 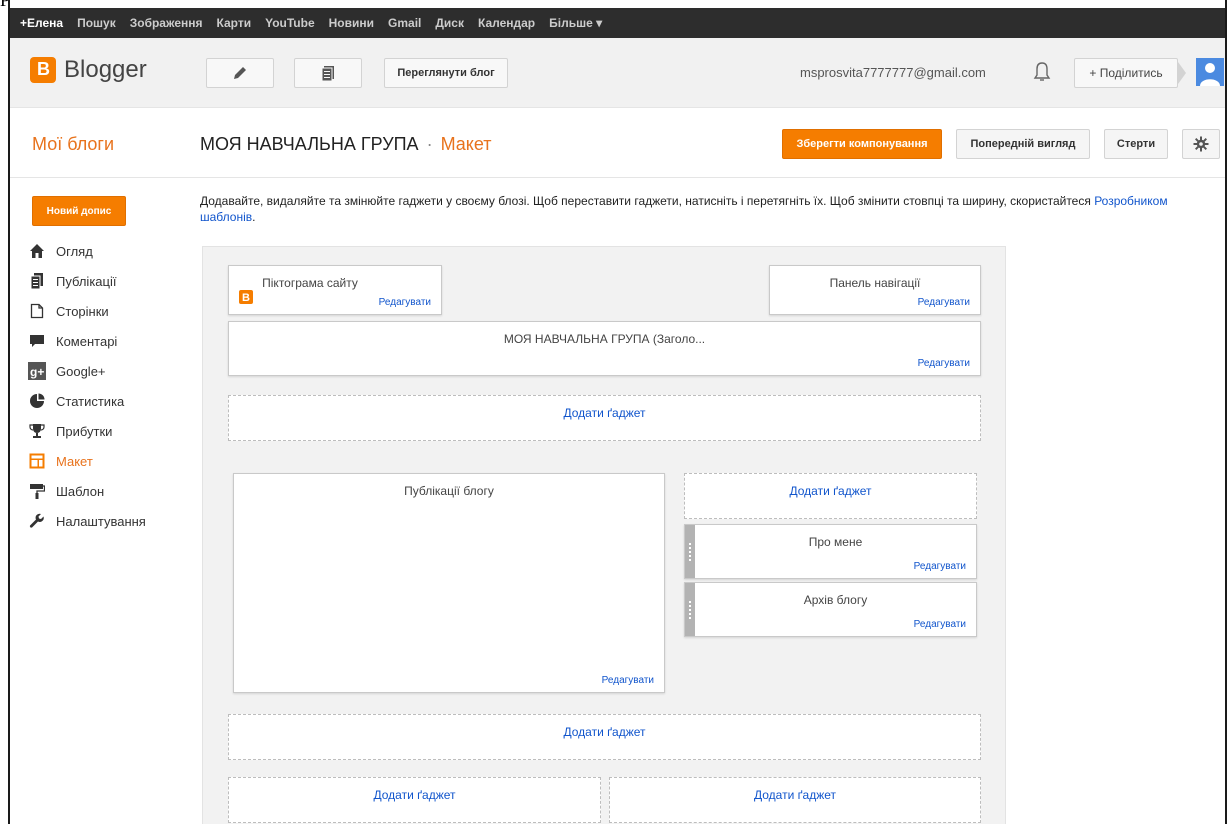 What do you see at coordinates (1023, 144) in the screenshot?
I see `preview-button: Попередній вигляд` at bounding box center [1023, 144].